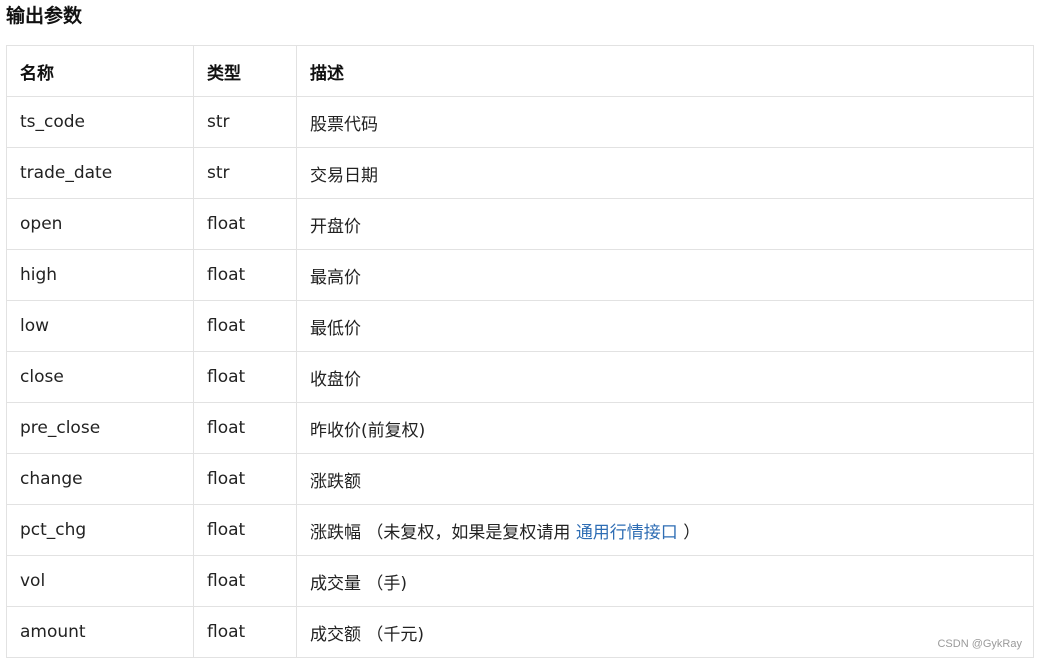 The width and height of the screenshot is (1038, 660). Describe the element at coordinates (100, 122) in the screenshot. I see `param-name: ts_code` at that location.